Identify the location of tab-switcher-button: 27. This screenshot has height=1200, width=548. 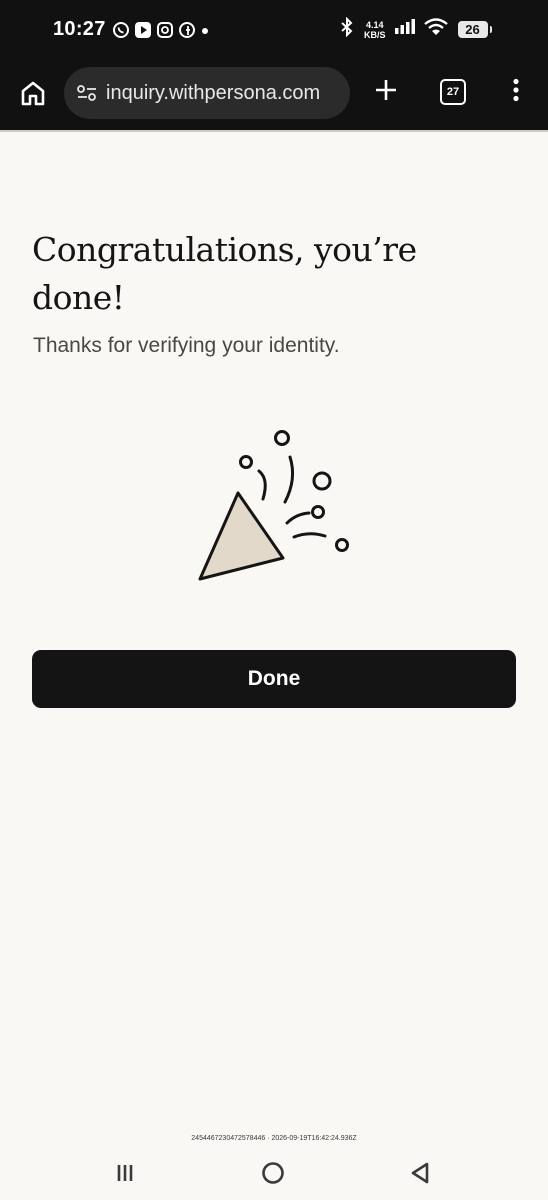
(453, 92).